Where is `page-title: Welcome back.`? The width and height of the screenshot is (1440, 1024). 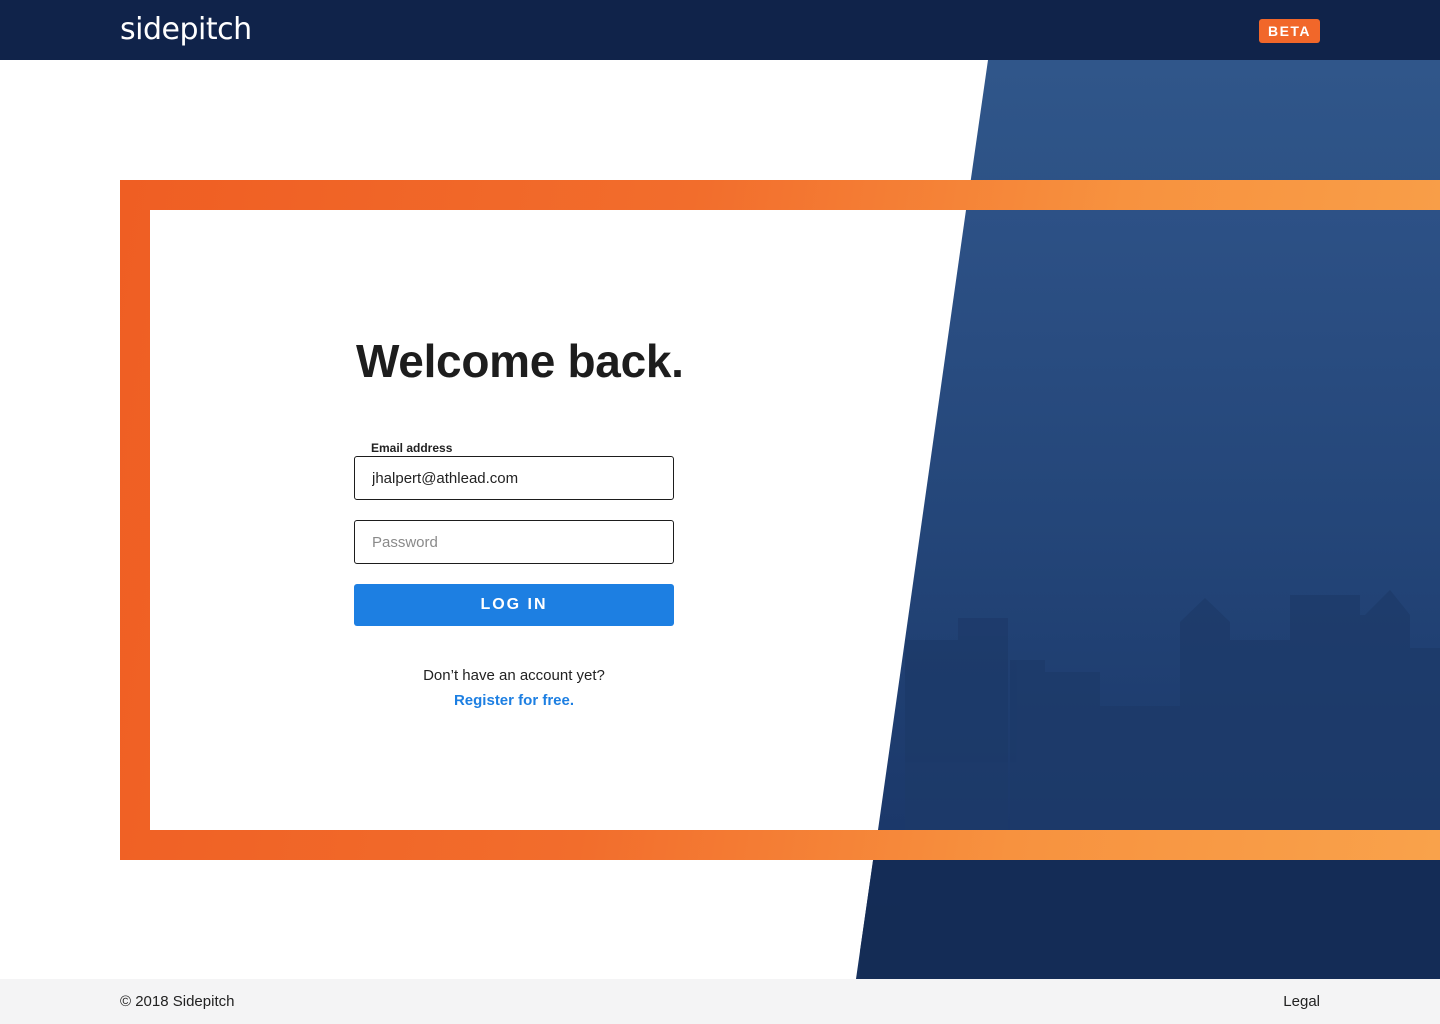
page-title: Welcome back. is located at coordinates (520, 361).